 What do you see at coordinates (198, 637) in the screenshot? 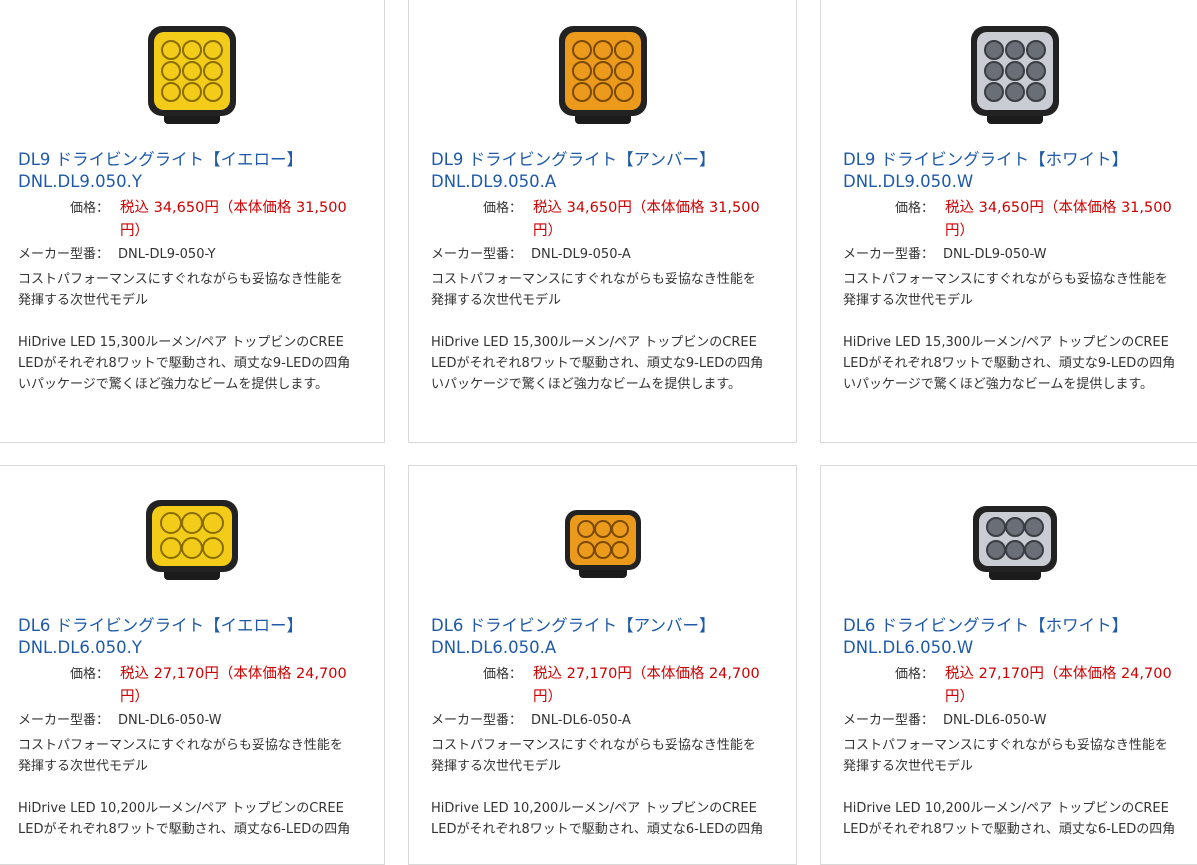
I see `product-title-link: DL6 ドライビングライト【イエロー】 DNL.DL6.050.Y` at bounding box center [198, 637].